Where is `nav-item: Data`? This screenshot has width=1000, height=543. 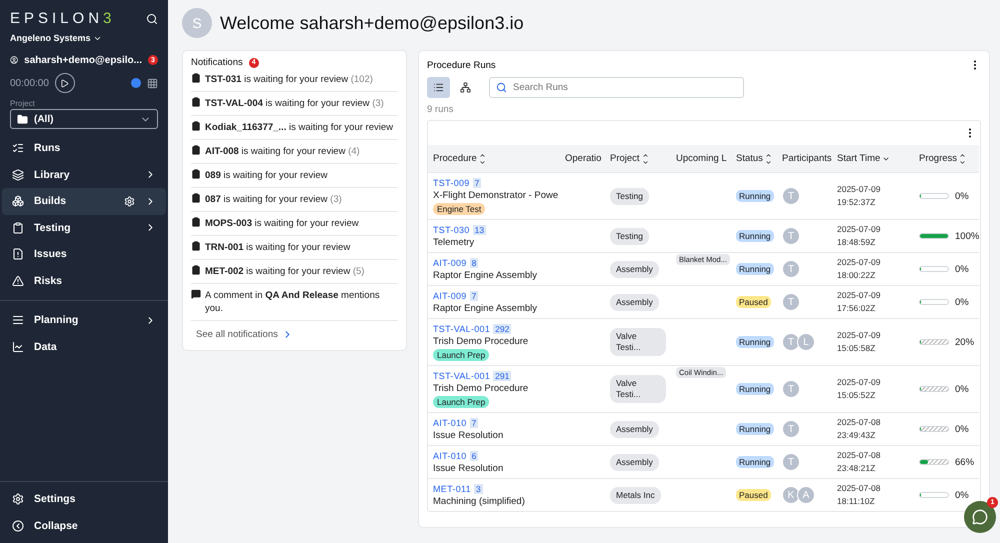
nav-item: Data is located at coordinates (84, 347).